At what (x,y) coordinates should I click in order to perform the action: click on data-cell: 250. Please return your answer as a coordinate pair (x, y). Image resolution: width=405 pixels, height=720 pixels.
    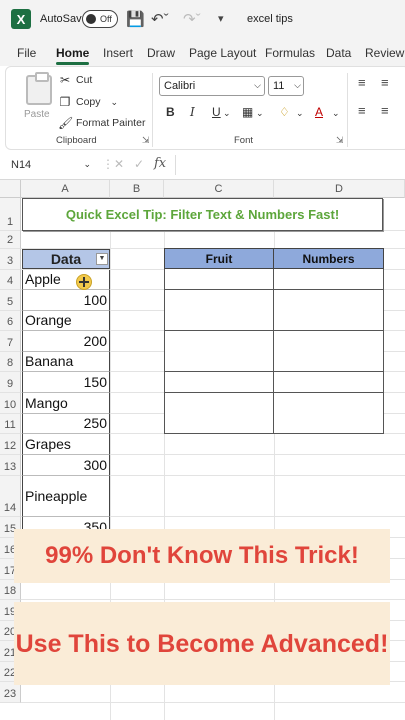
    Looking at the image, I should click on (66, 424).